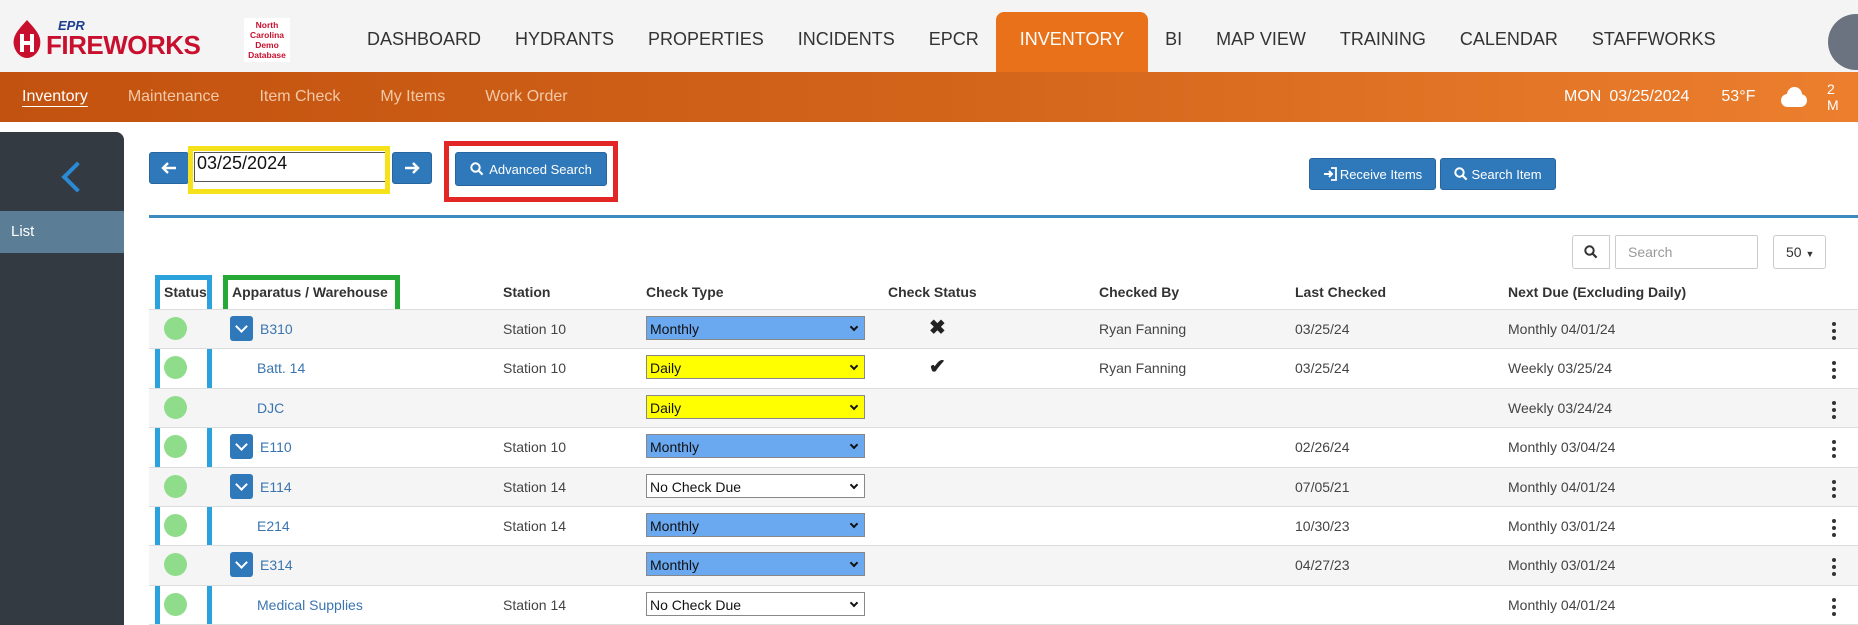  What do you see at coordinates (1383, 42) in the screenshot?
I see `nav-training: TRAINING` at bounding box center [1383, 42].